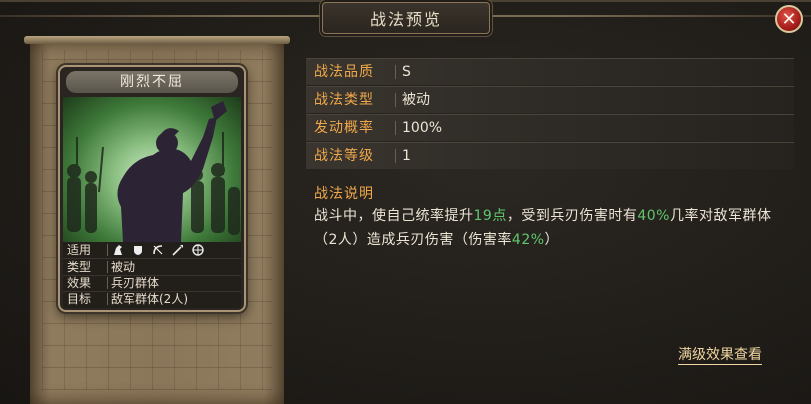  I want to click on warrior-silhouette, so click(153, 171).